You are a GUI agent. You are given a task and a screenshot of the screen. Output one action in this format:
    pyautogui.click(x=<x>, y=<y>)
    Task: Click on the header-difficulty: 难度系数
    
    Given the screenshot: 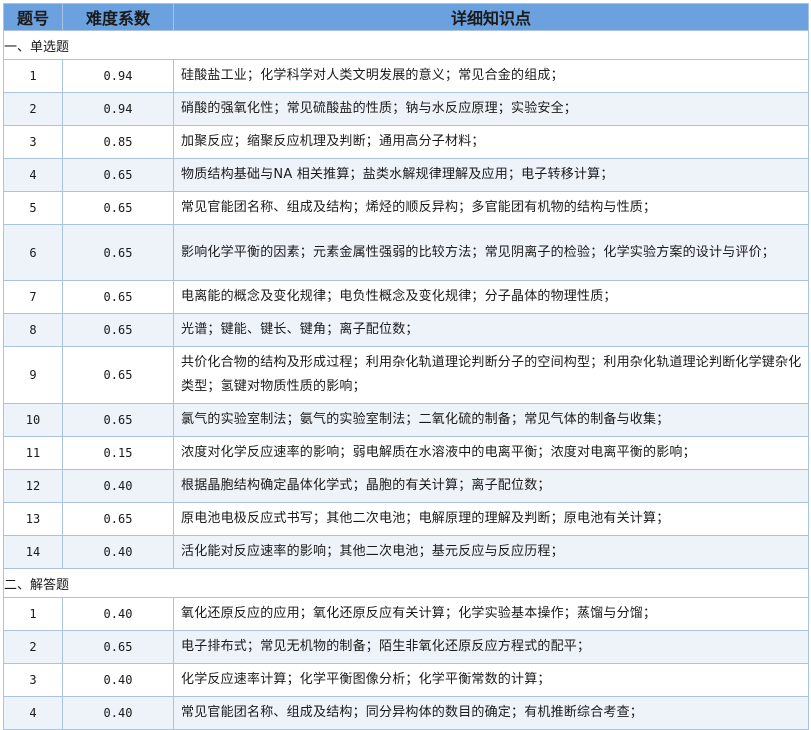 What is the action you would take?
    pyautogui.click(x=118, y=17)
    